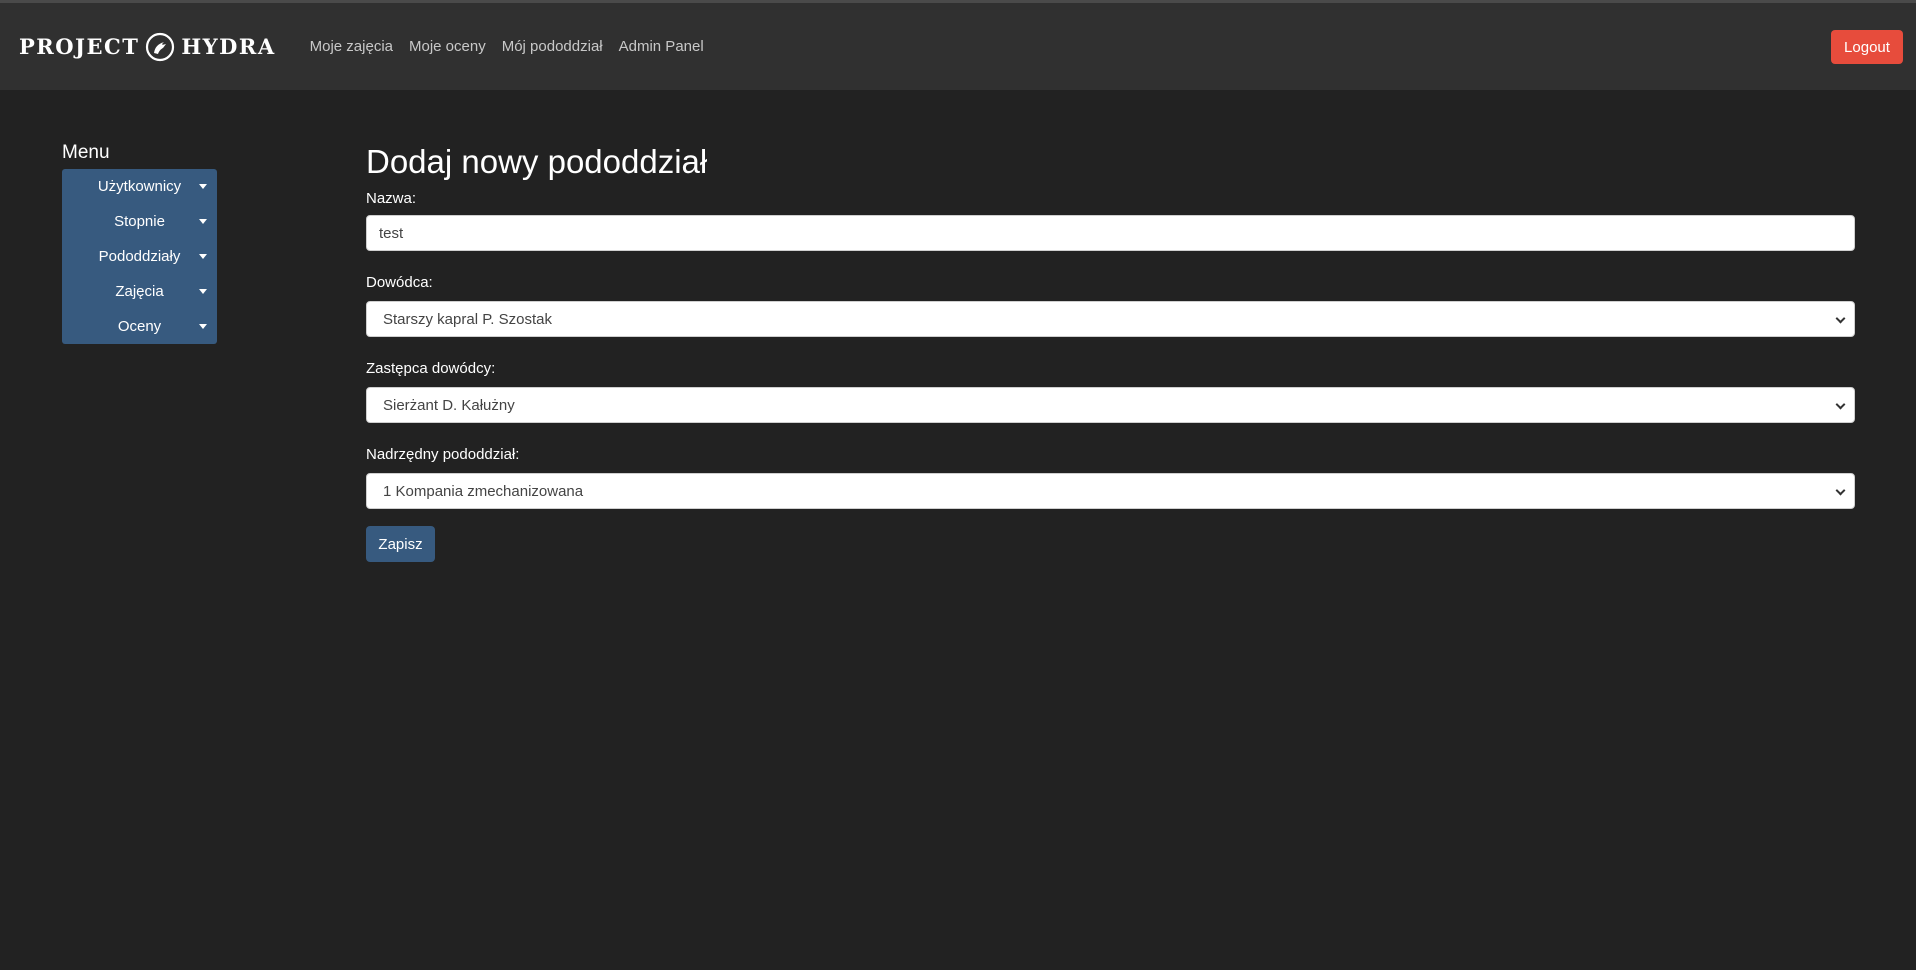  What do you see at coordinates (447, 46) in the screenshot?
I see `nav-link-moje-oceny: Moje oceny` at bounding box center [447, 46].